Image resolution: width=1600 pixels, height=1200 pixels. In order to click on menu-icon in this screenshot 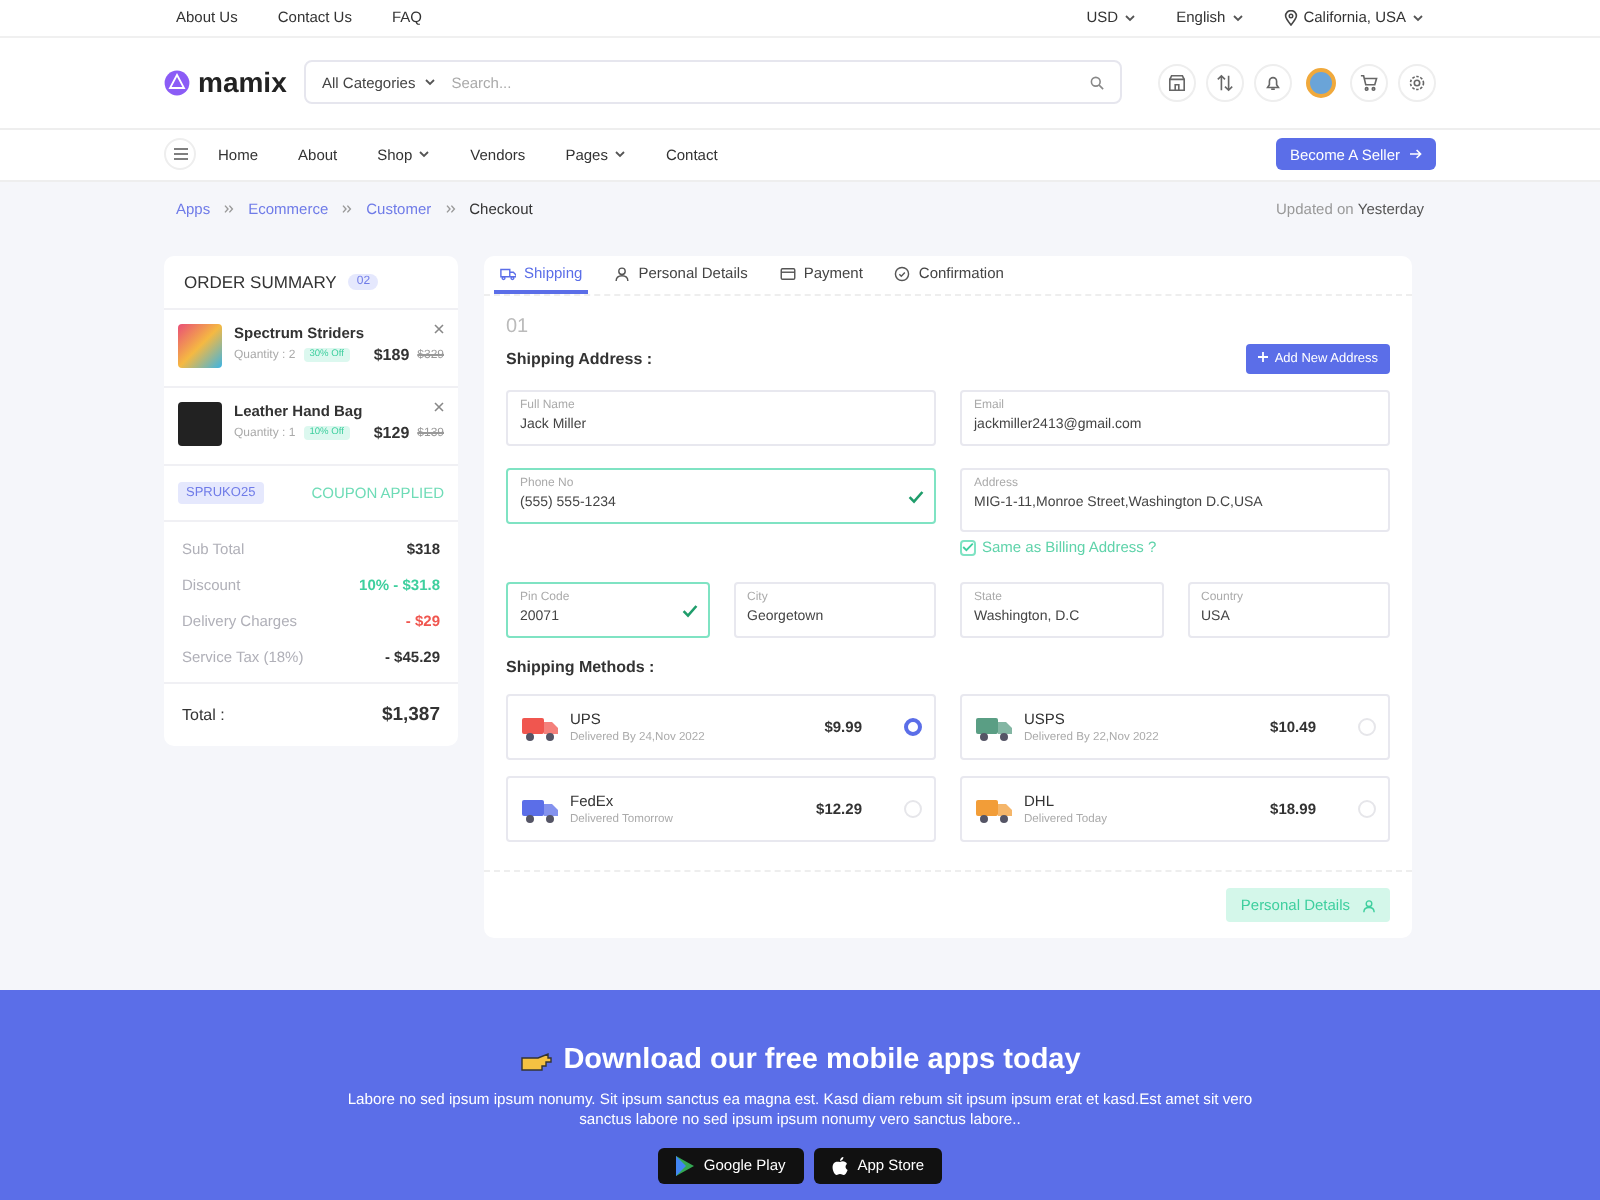, I will do `click(180, 154)`.